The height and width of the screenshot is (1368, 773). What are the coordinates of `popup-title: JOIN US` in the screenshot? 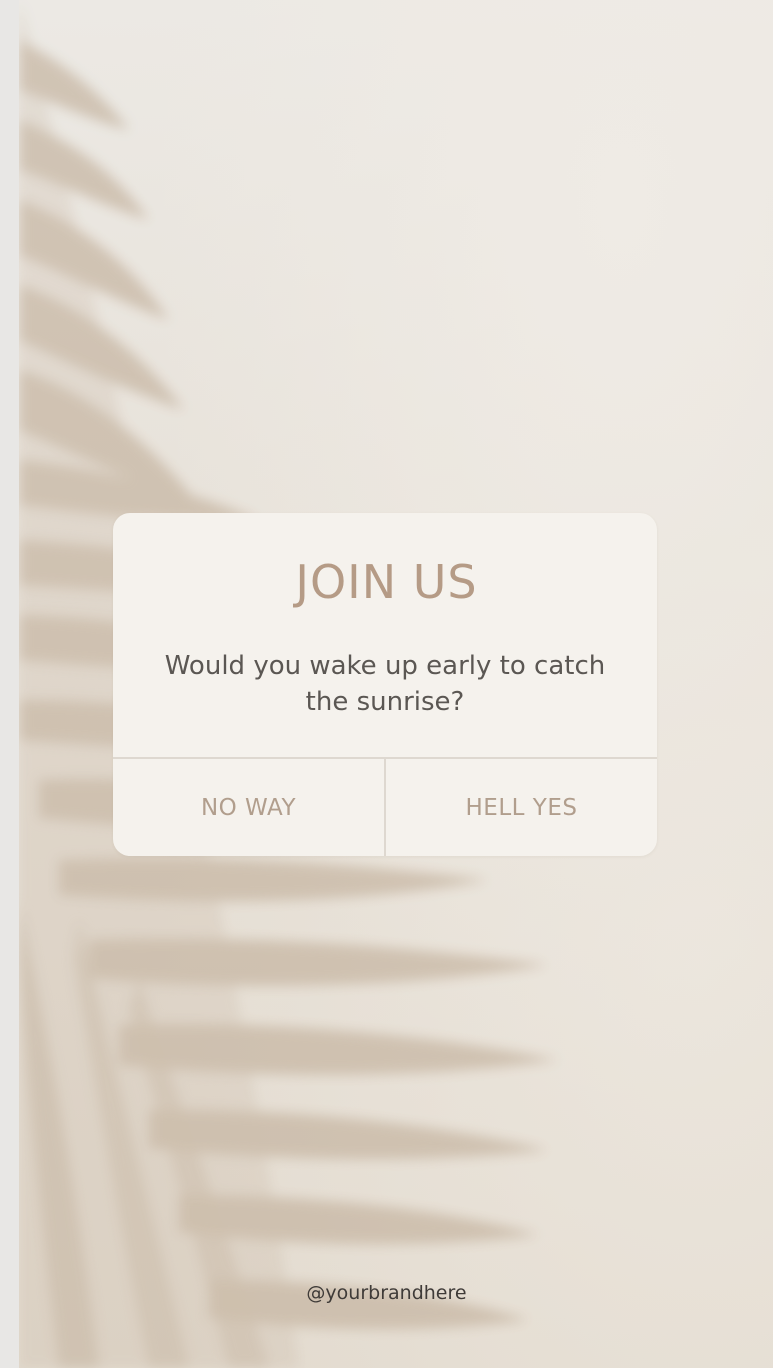 It's located at (386, 582).